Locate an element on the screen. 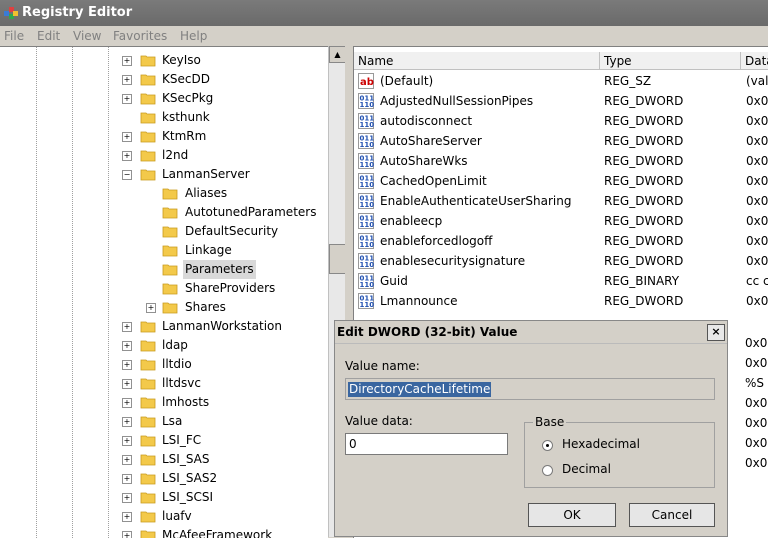  tree-item: + LanmanWorkstation is located at coordinates (164, 326).